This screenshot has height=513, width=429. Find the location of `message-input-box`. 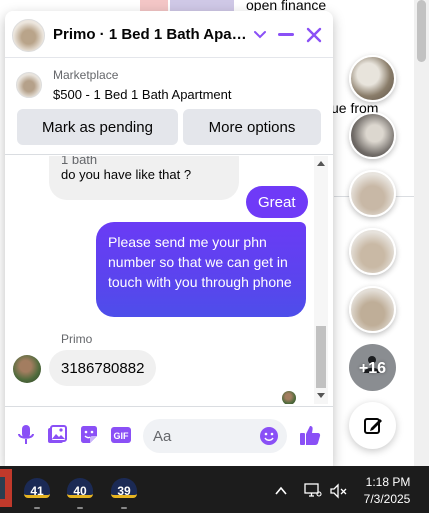

message-input-box is located at coordinates (215, 436).